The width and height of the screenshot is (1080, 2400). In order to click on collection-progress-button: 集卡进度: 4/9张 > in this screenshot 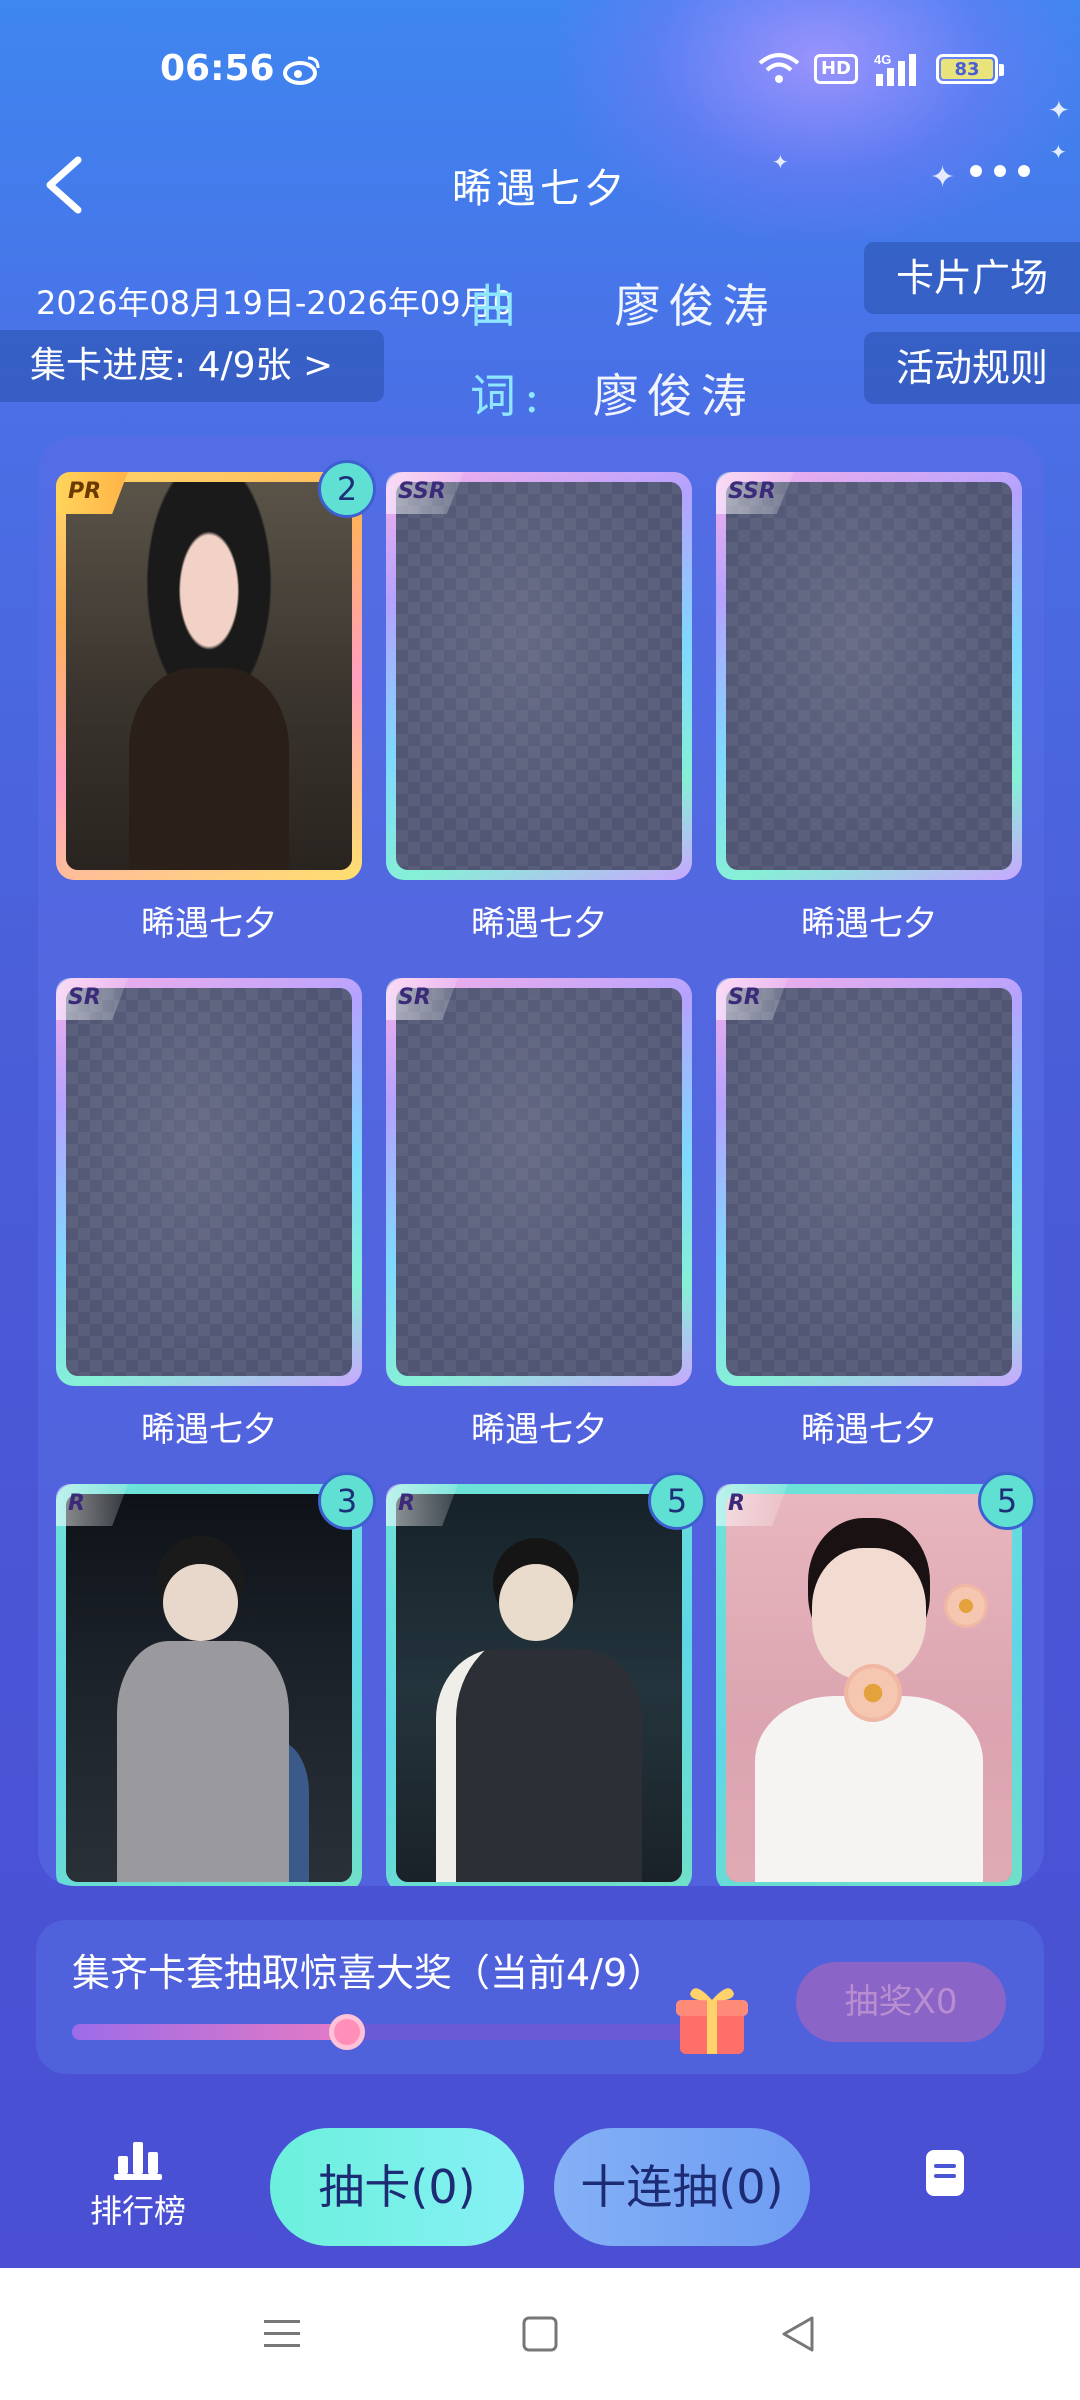, I will do `click(192, 366)`.